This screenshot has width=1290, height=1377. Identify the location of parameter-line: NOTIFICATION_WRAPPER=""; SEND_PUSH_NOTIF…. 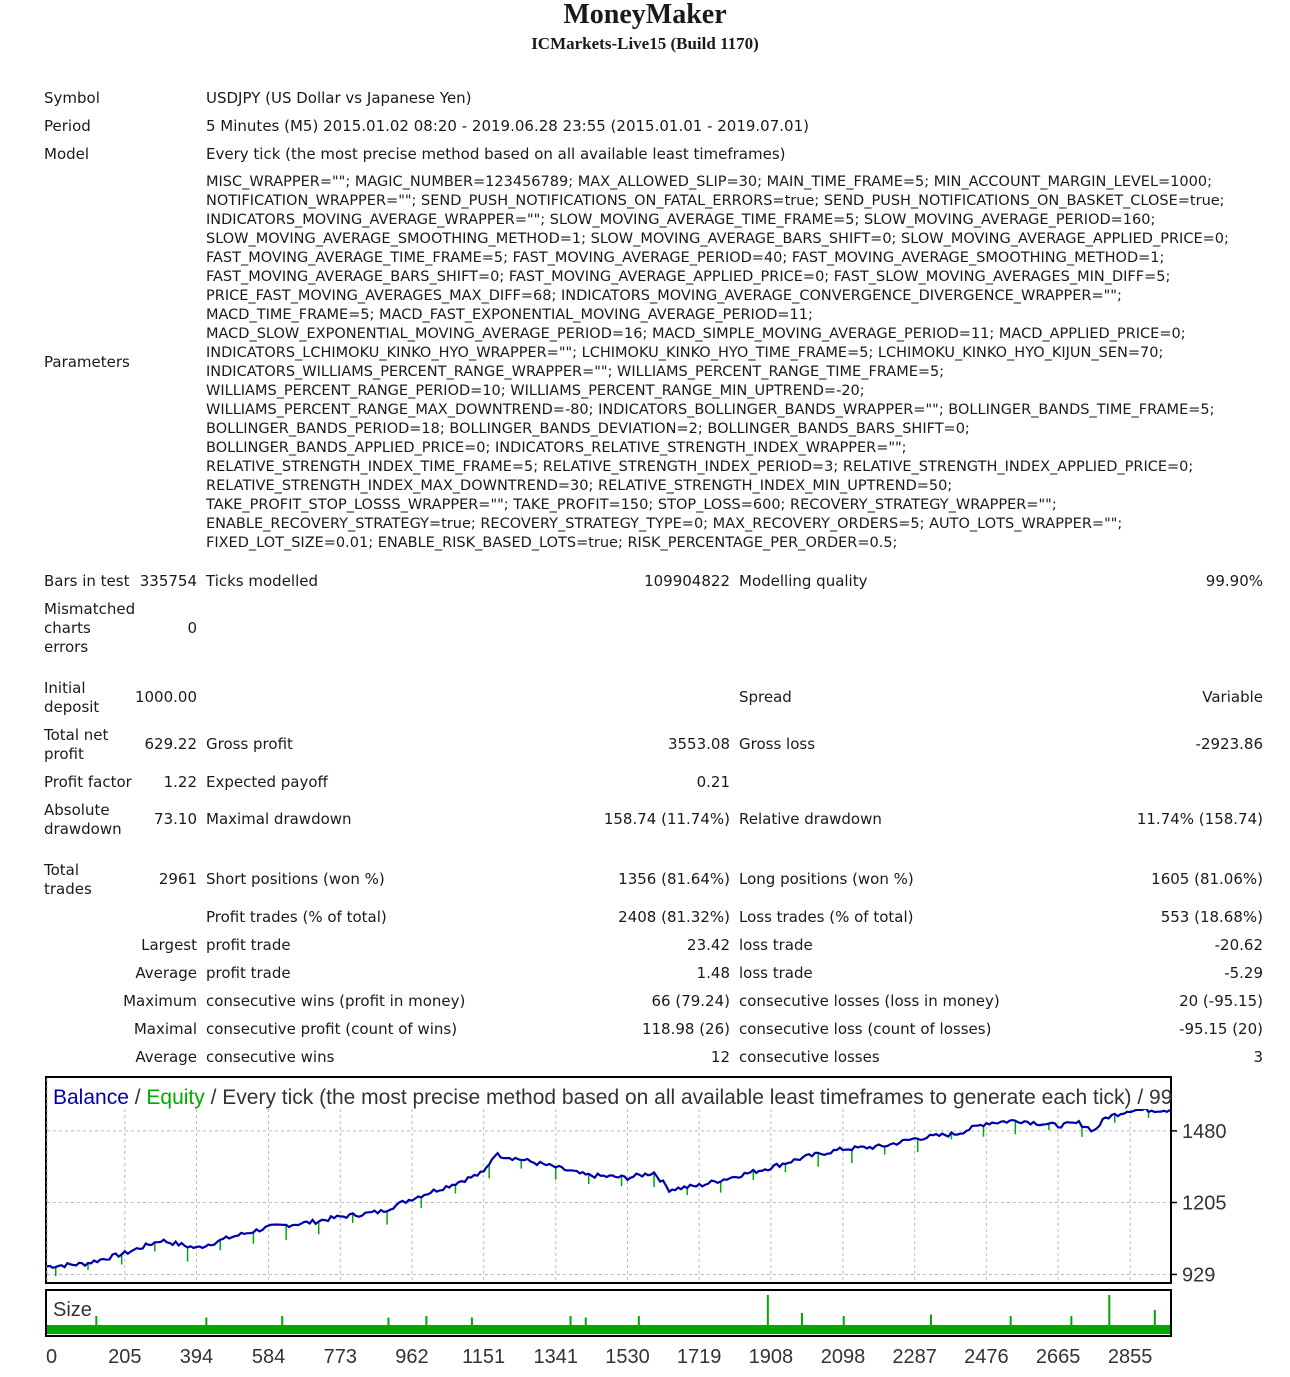
(715, 201).